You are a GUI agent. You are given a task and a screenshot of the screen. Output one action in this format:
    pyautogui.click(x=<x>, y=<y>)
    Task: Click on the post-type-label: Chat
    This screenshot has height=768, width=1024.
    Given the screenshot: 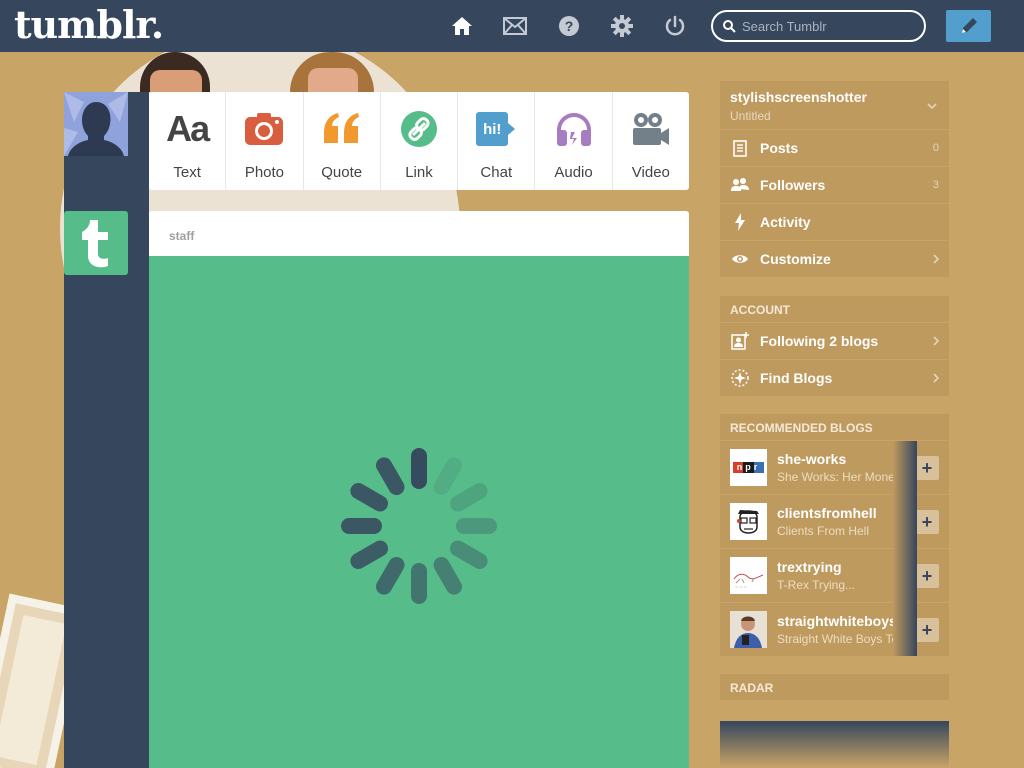 What is the action you would take?
    pyautogui.click(x=496, y=172)
    